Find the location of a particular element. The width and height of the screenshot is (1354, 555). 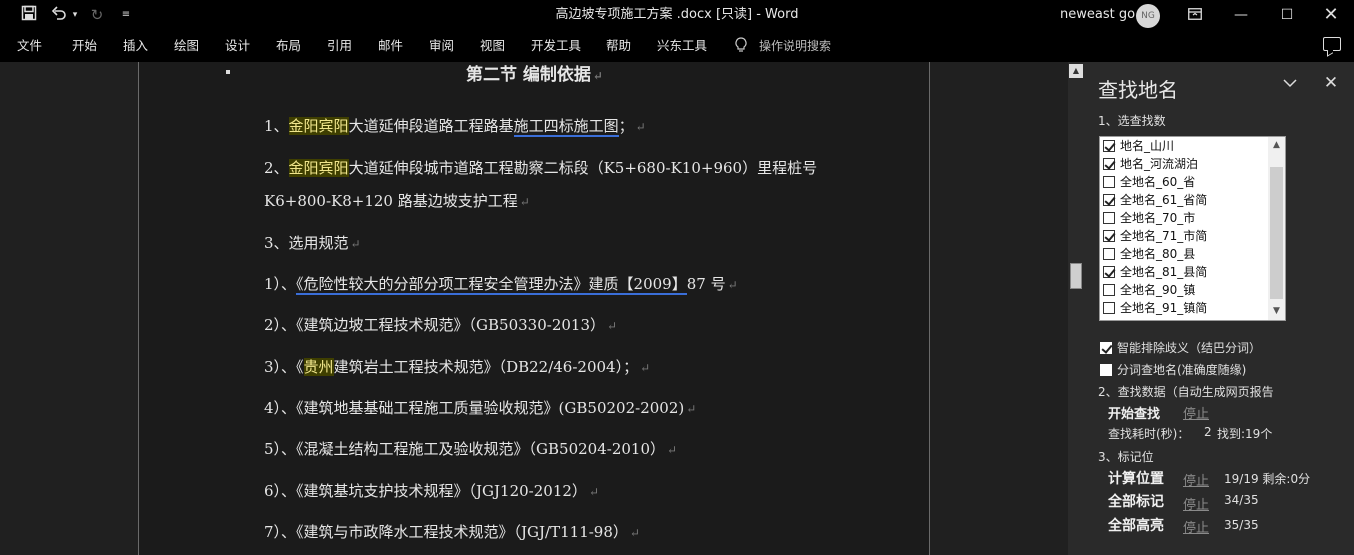

split-word-option: 分词查地名(准确度随缘) is located at coordinates (1173, 369).